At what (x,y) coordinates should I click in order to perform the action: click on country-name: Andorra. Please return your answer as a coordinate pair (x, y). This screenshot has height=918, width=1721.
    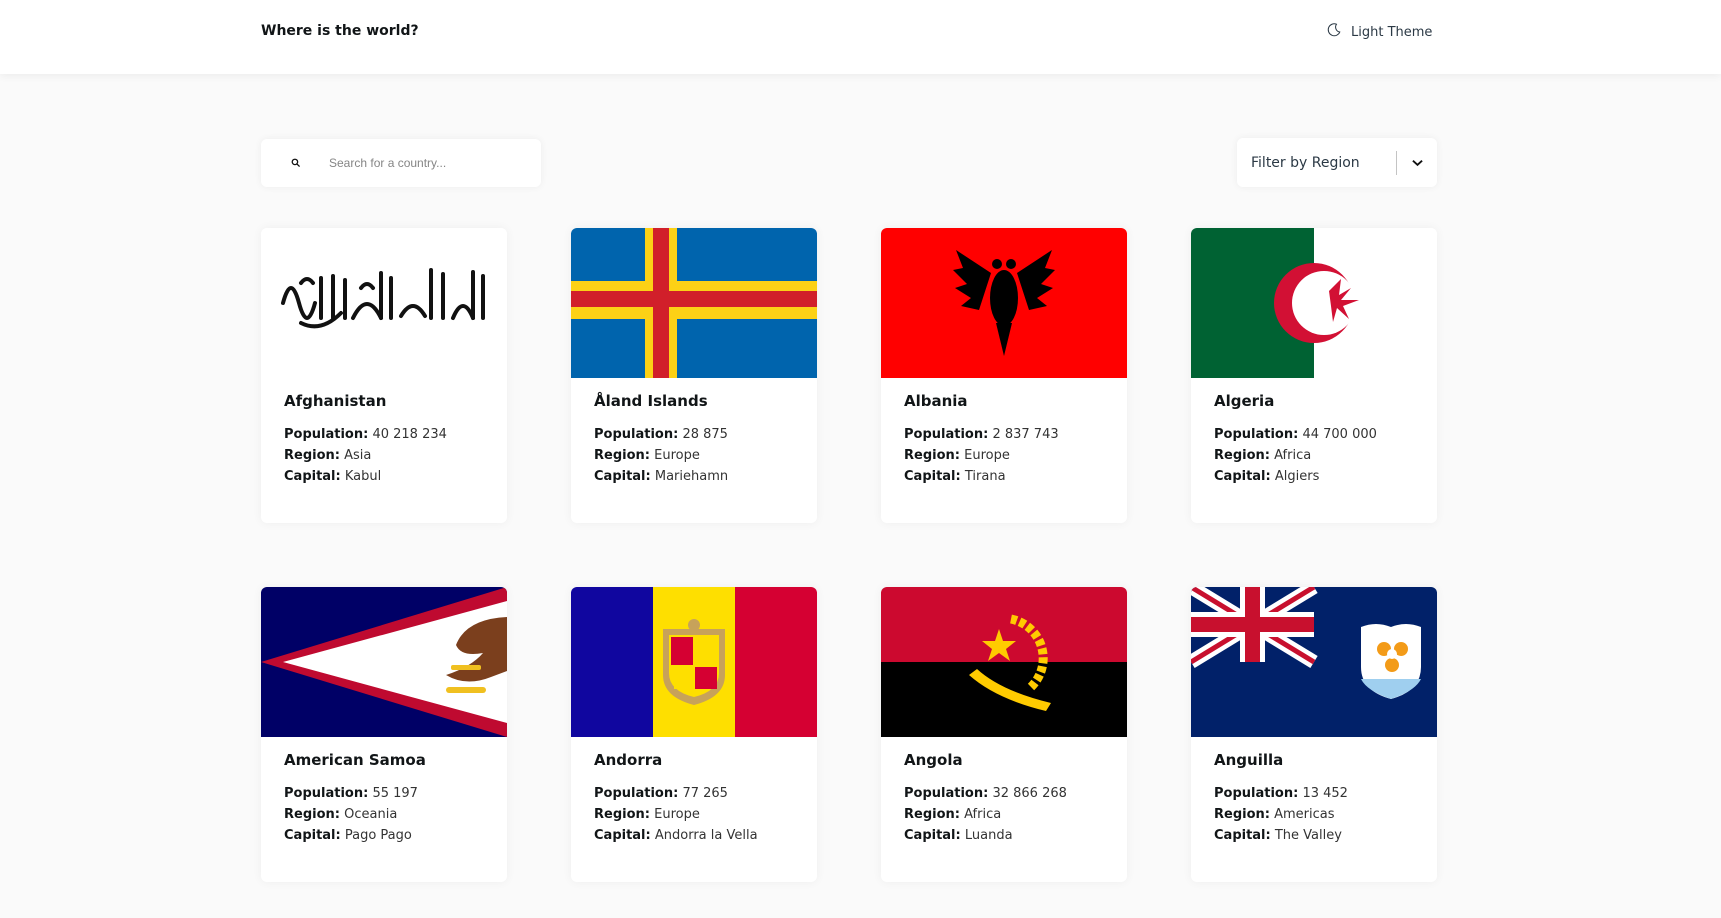
    Looking at the image, I should click on (628, 760).